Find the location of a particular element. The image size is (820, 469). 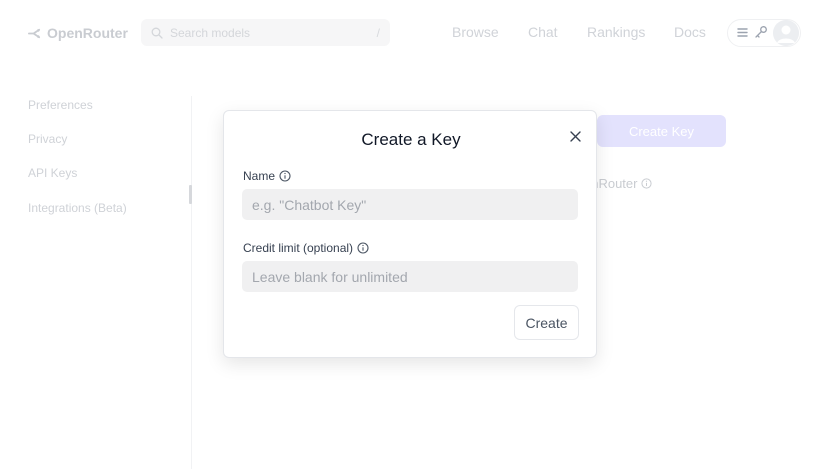

credit-limit-label-text: Credit limit (optional) is located at coordinates (298, 248).